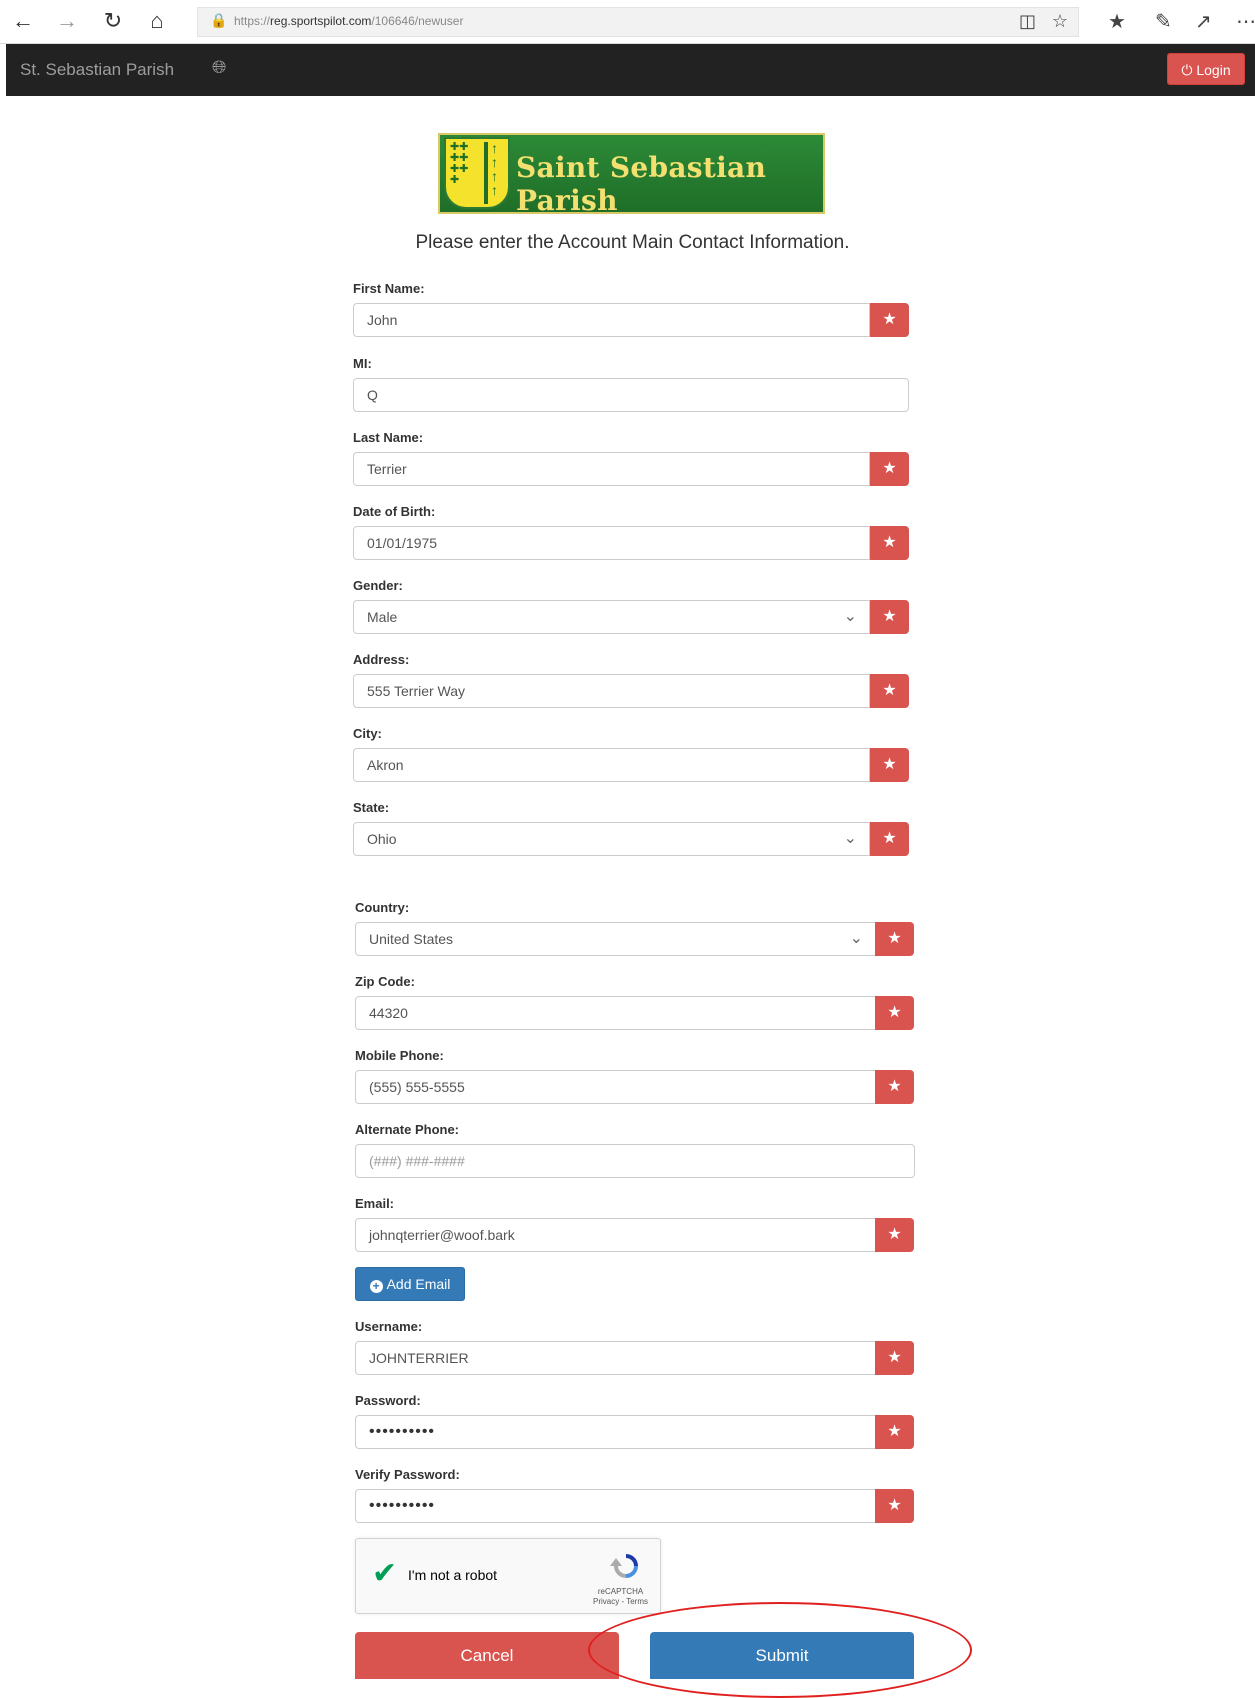 Image resolution: width=1255 pixels, height=1698 pixels. What do you see at coordinates (615, 939) in the screenshot?
I see `country-select: United States ⌄` at bounding box center [615, 939].